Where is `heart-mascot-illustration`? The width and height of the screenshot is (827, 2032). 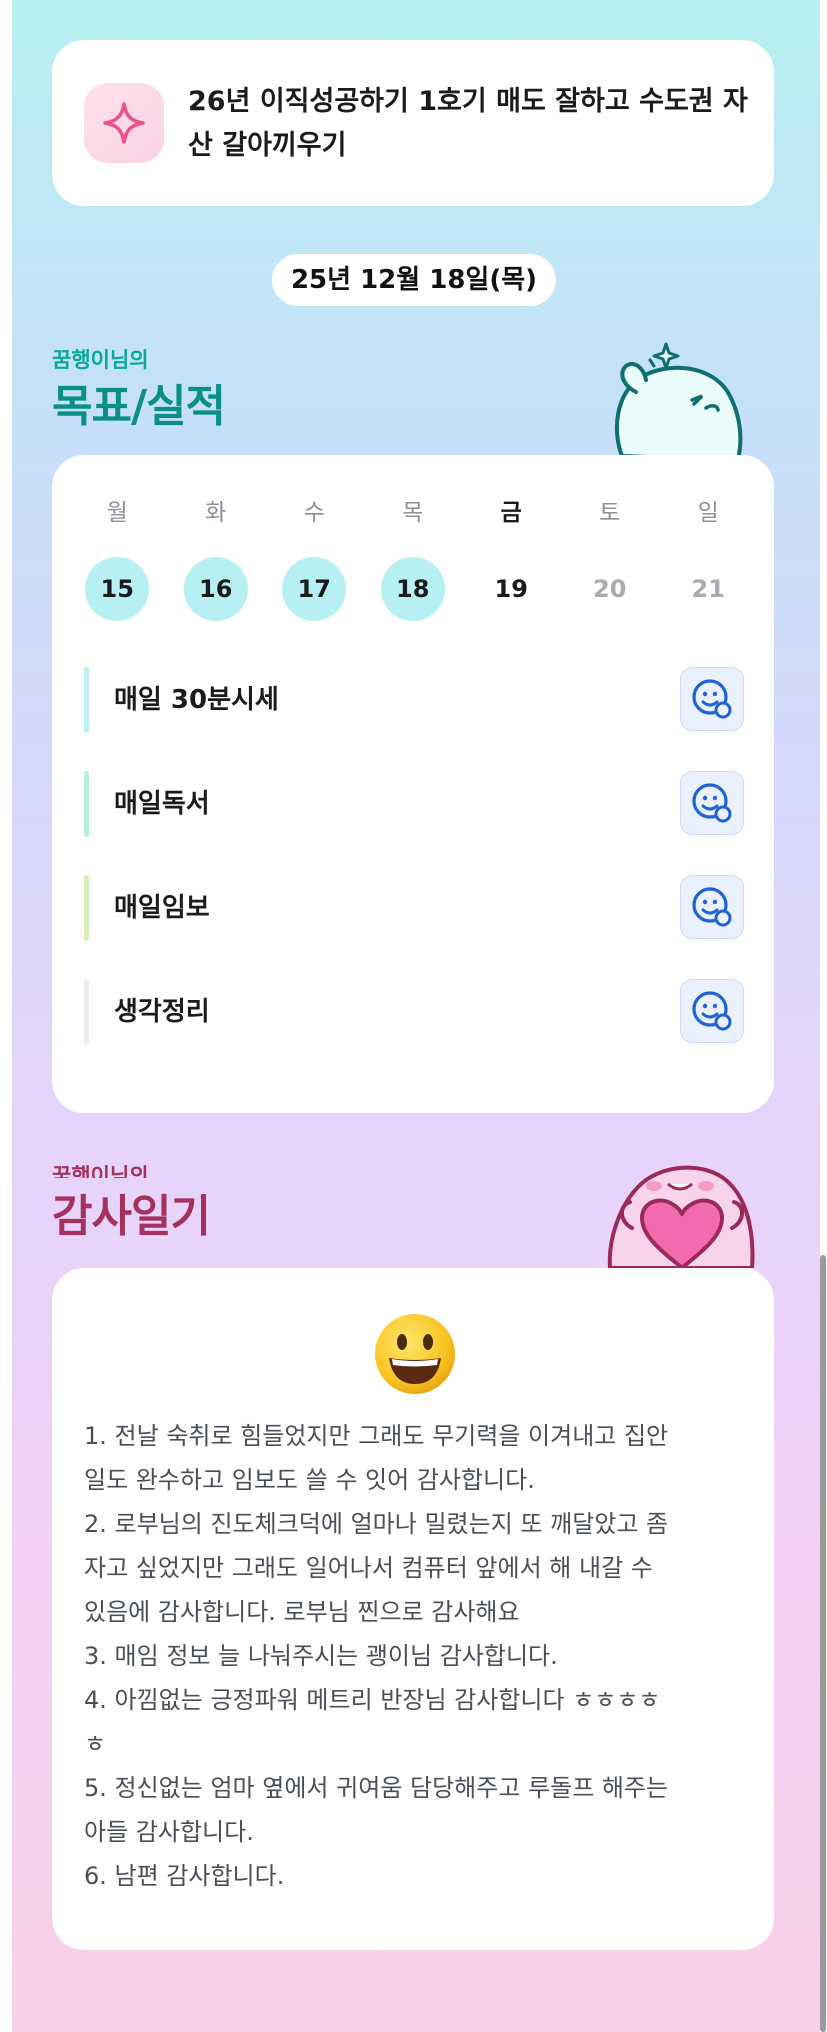 heart-mascot-illustration is located at coordinates (681, 1216).